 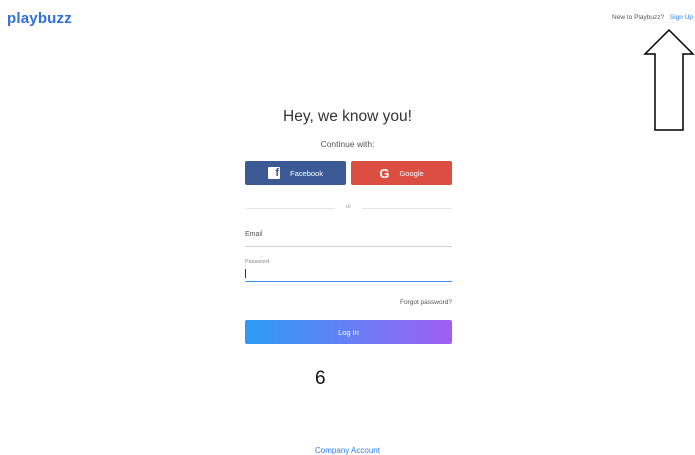 I want to click on facebook-label: Facebook, so click(x=306, y=173).